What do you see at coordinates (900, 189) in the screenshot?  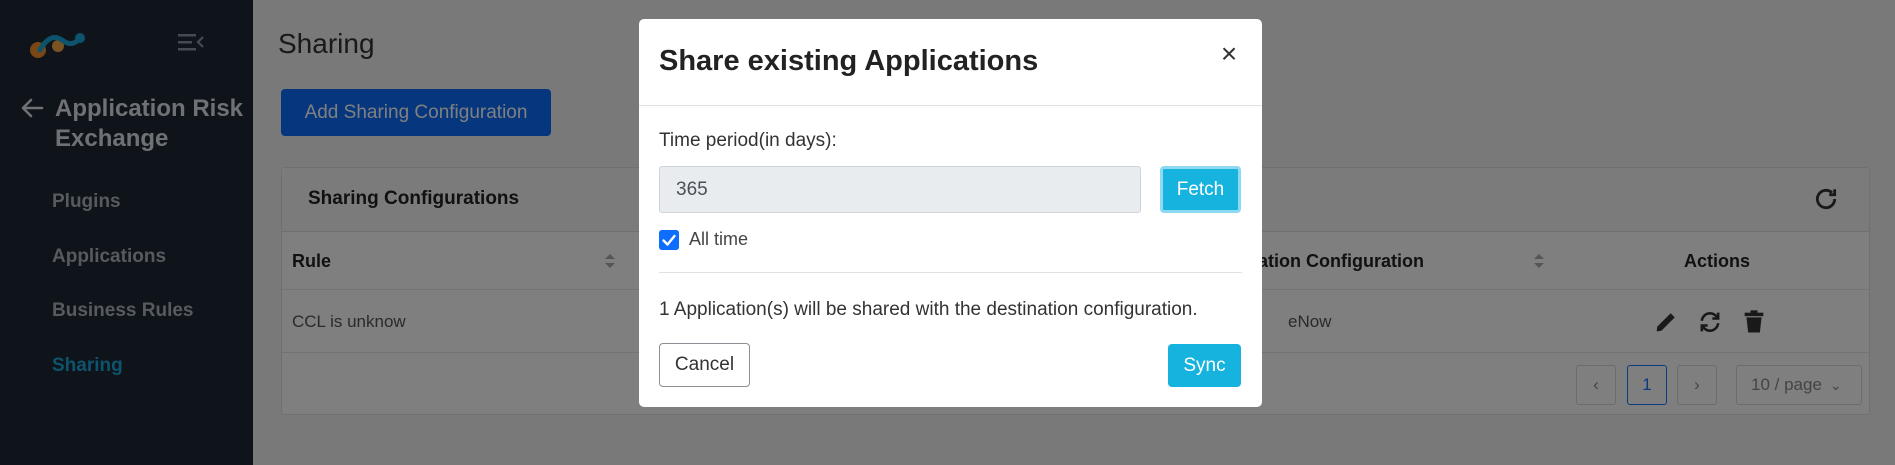 I see `time-period-input` at bounding box center [900, 189].